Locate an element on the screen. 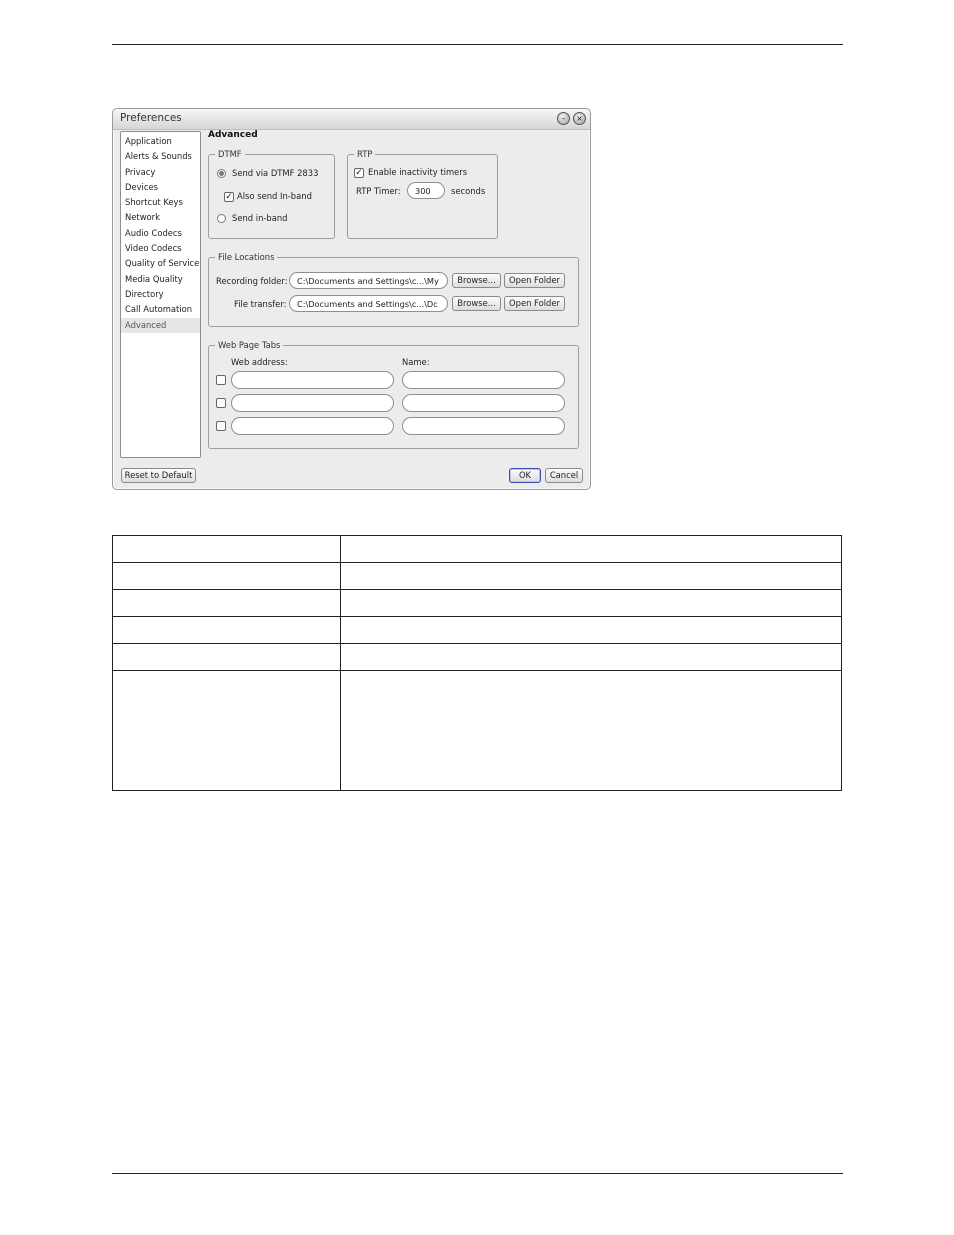 This screenshot has height=1235, width=954. nav-item-advanced: Advanced is located at coordinates (160, 325).